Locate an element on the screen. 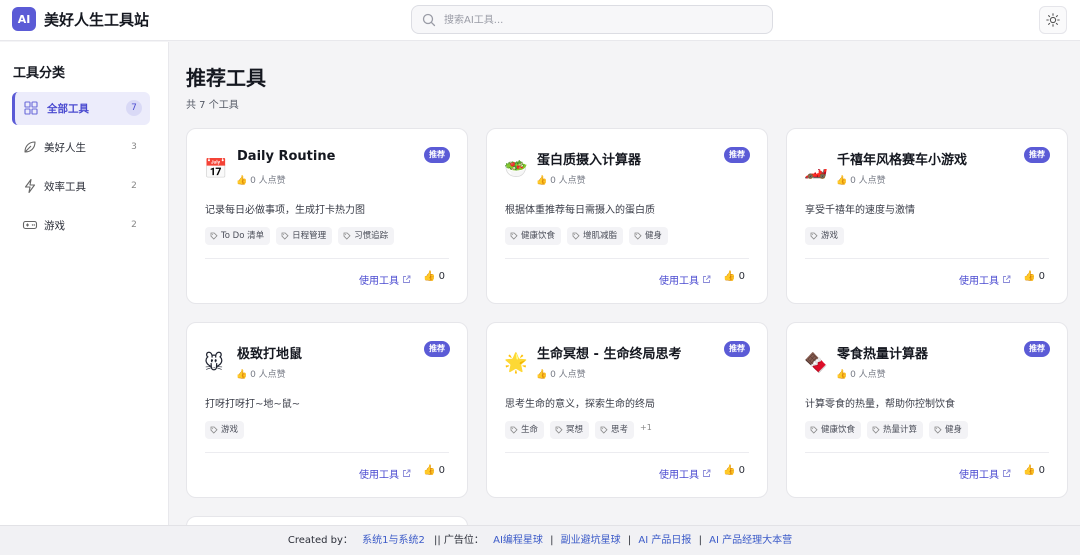 The width and height of the screenshot is (1080, 555). sidebar-item-games: 游戏 2 is located at coordinates (81, 225).